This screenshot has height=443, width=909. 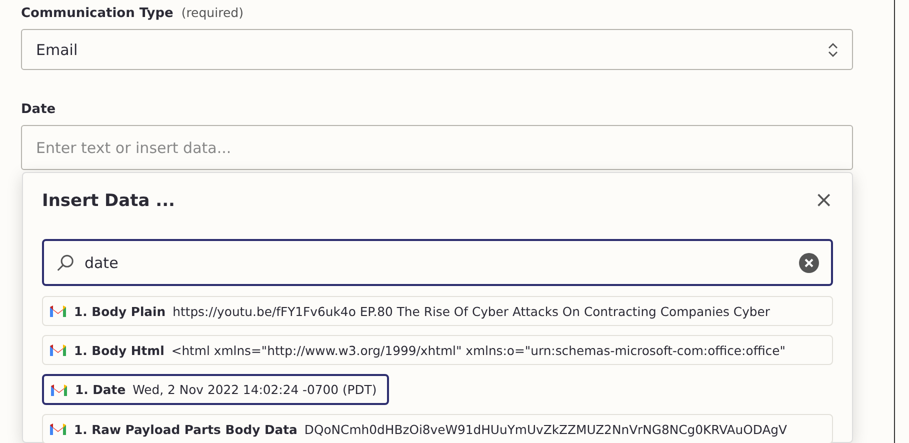 I want to click on field-label: Date, so click(x=38, y=109).